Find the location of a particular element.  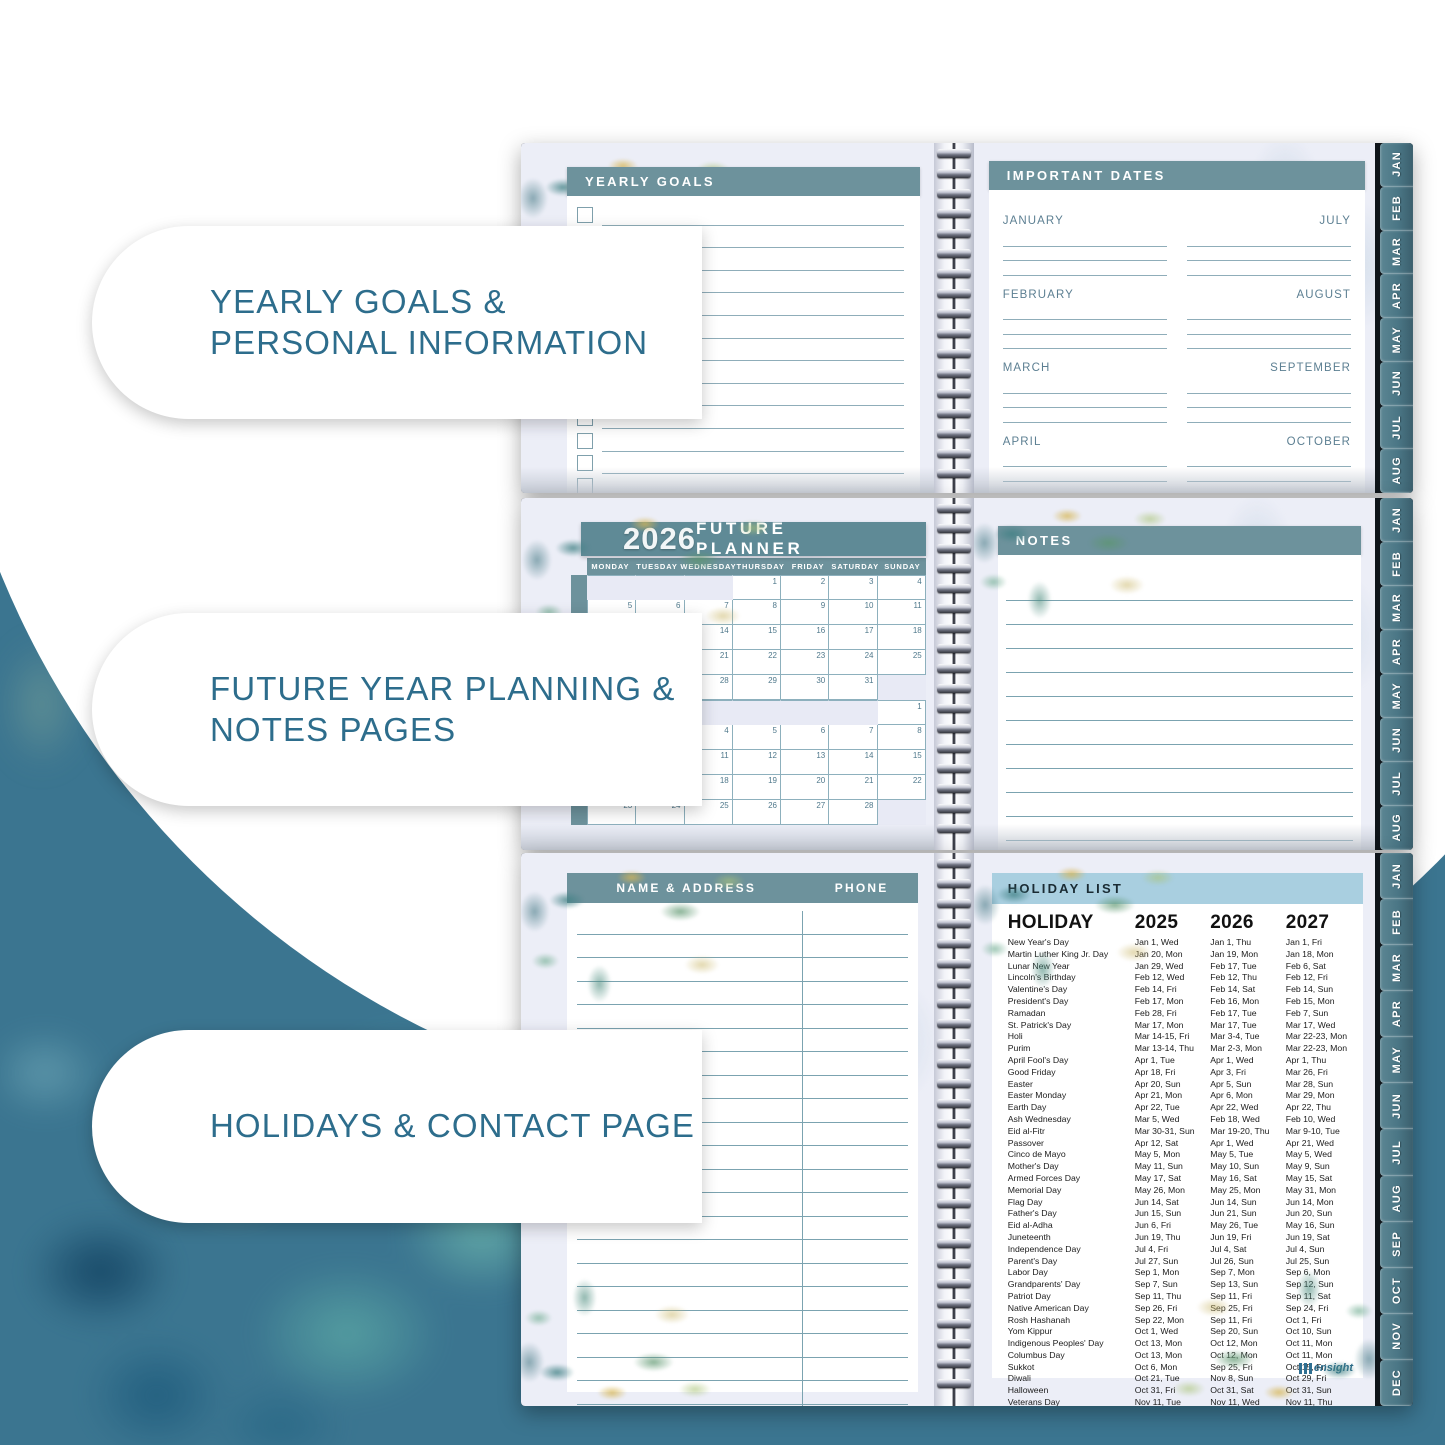

calendar-day-cell: 11 is located at coordinates (901, 612).